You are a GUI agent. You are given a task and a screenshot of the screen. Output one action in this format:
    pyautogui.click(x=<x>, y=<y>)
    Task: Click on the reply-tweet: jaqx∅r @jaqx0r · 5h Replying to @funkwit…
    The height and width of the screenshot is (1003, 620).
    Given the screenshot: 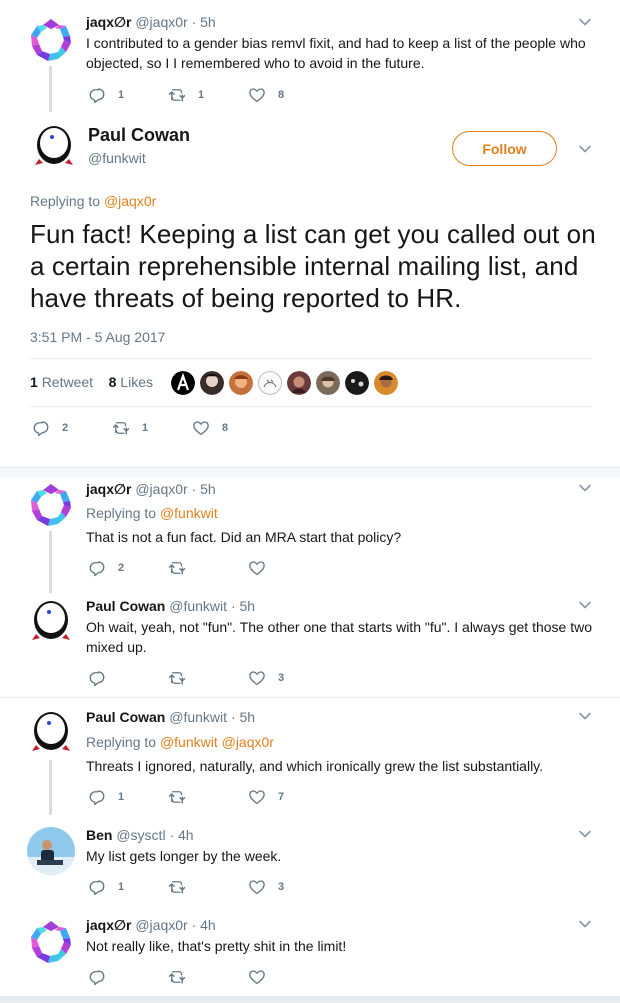 What is the action you would take?
    pyautogui.click(x=310, y=535)
    